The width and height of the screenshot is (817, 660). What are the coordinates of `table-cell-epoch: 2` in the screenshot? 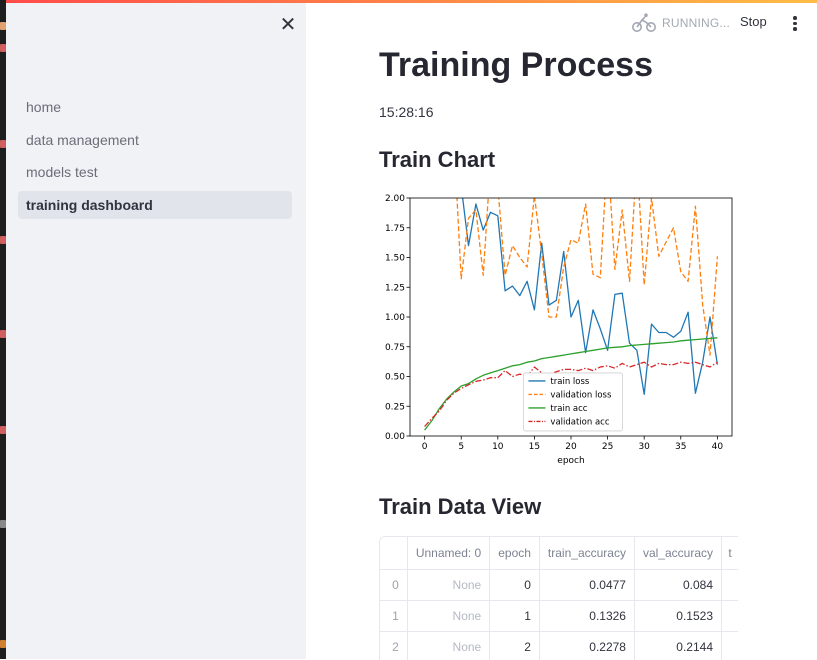 It's located at (514, 645).